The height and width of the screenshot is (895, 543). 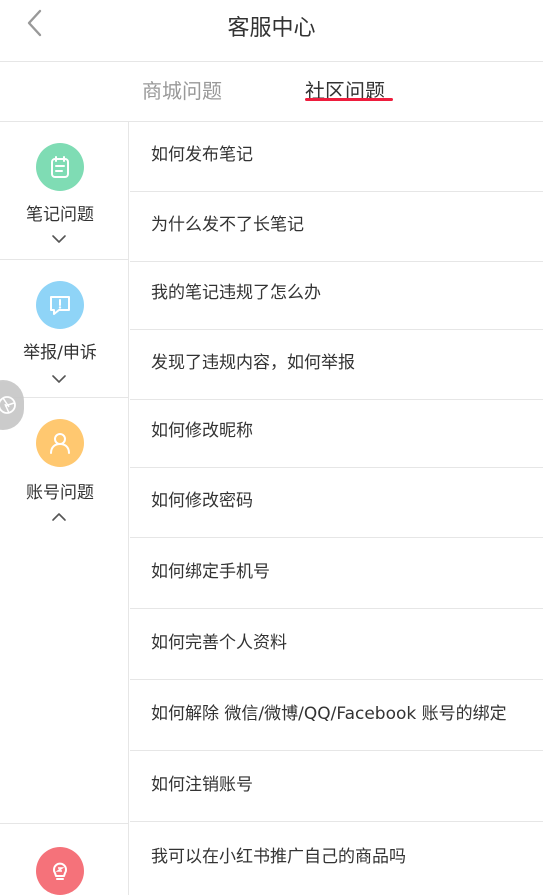 I want to click on page-title: 客服中心, so click(x=271, y=28).